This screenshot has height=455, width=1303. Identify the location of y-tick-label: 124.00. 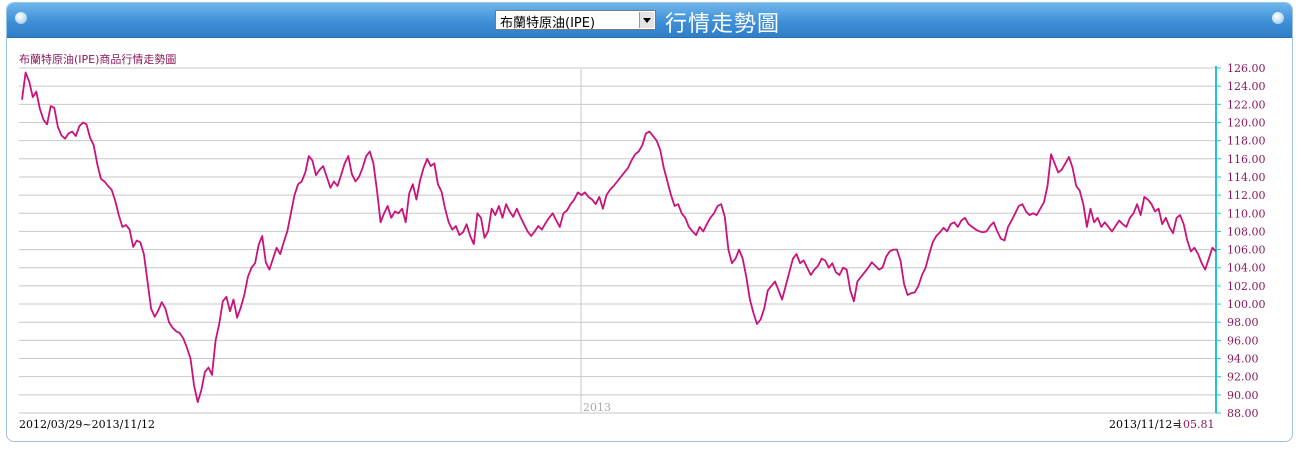
(1246, 86).